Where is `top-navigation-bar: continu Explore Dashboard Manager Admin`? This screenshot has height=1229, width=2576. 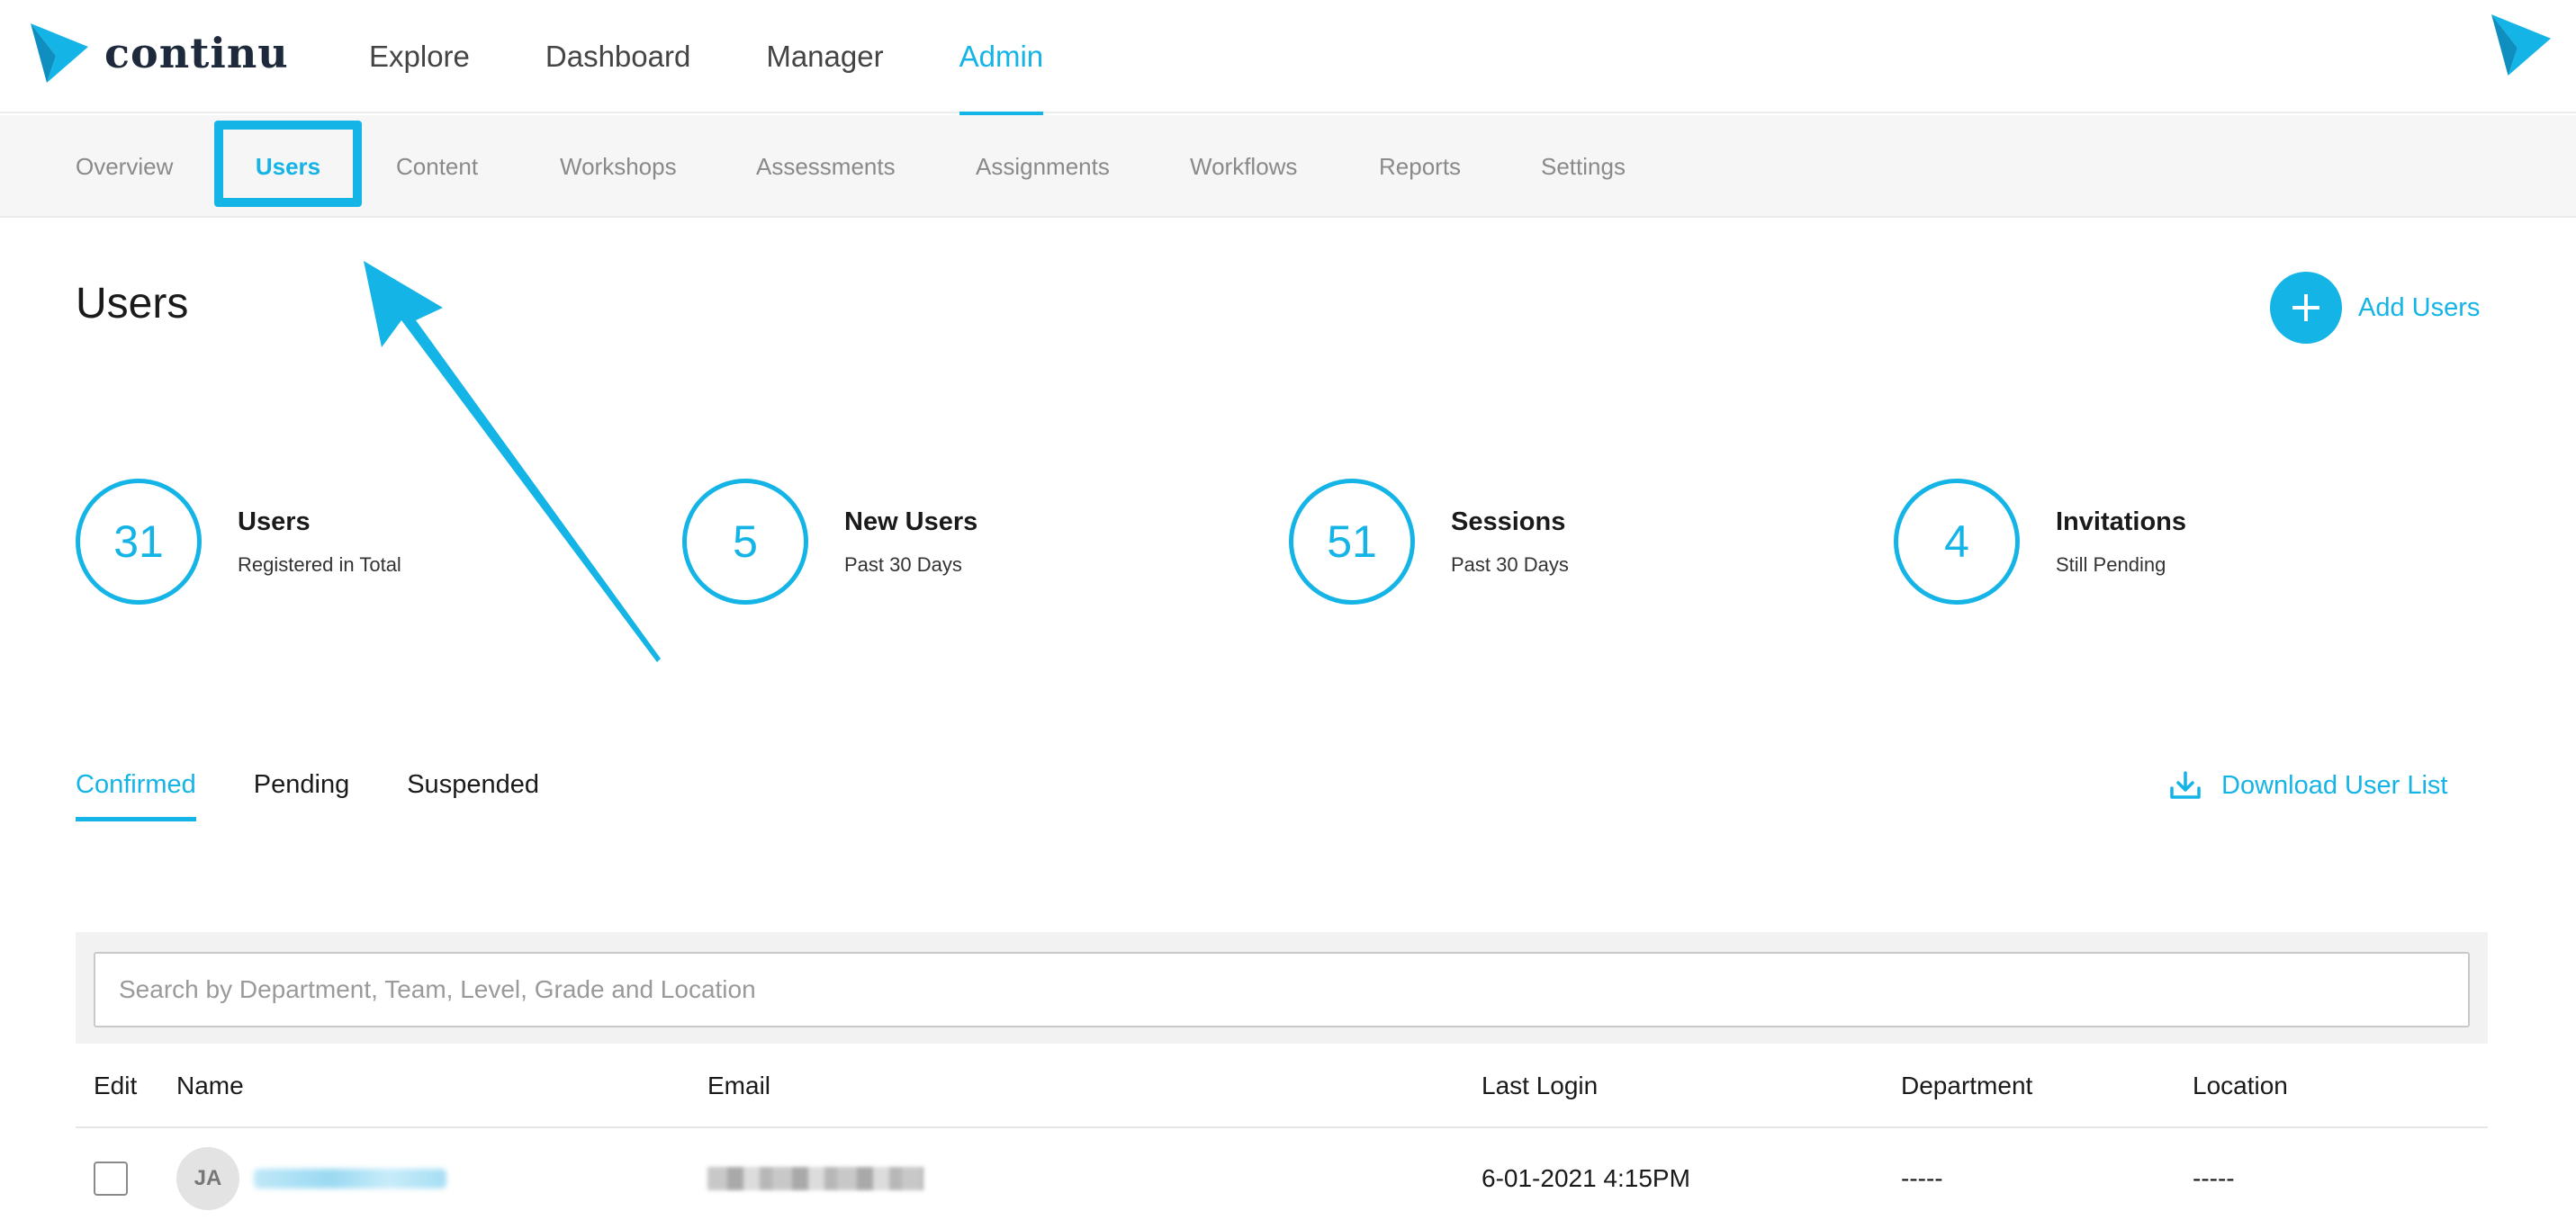 top-navigation-bar: continu Explore Dashboard Manager Admin is located at coordinates (1288, 57).